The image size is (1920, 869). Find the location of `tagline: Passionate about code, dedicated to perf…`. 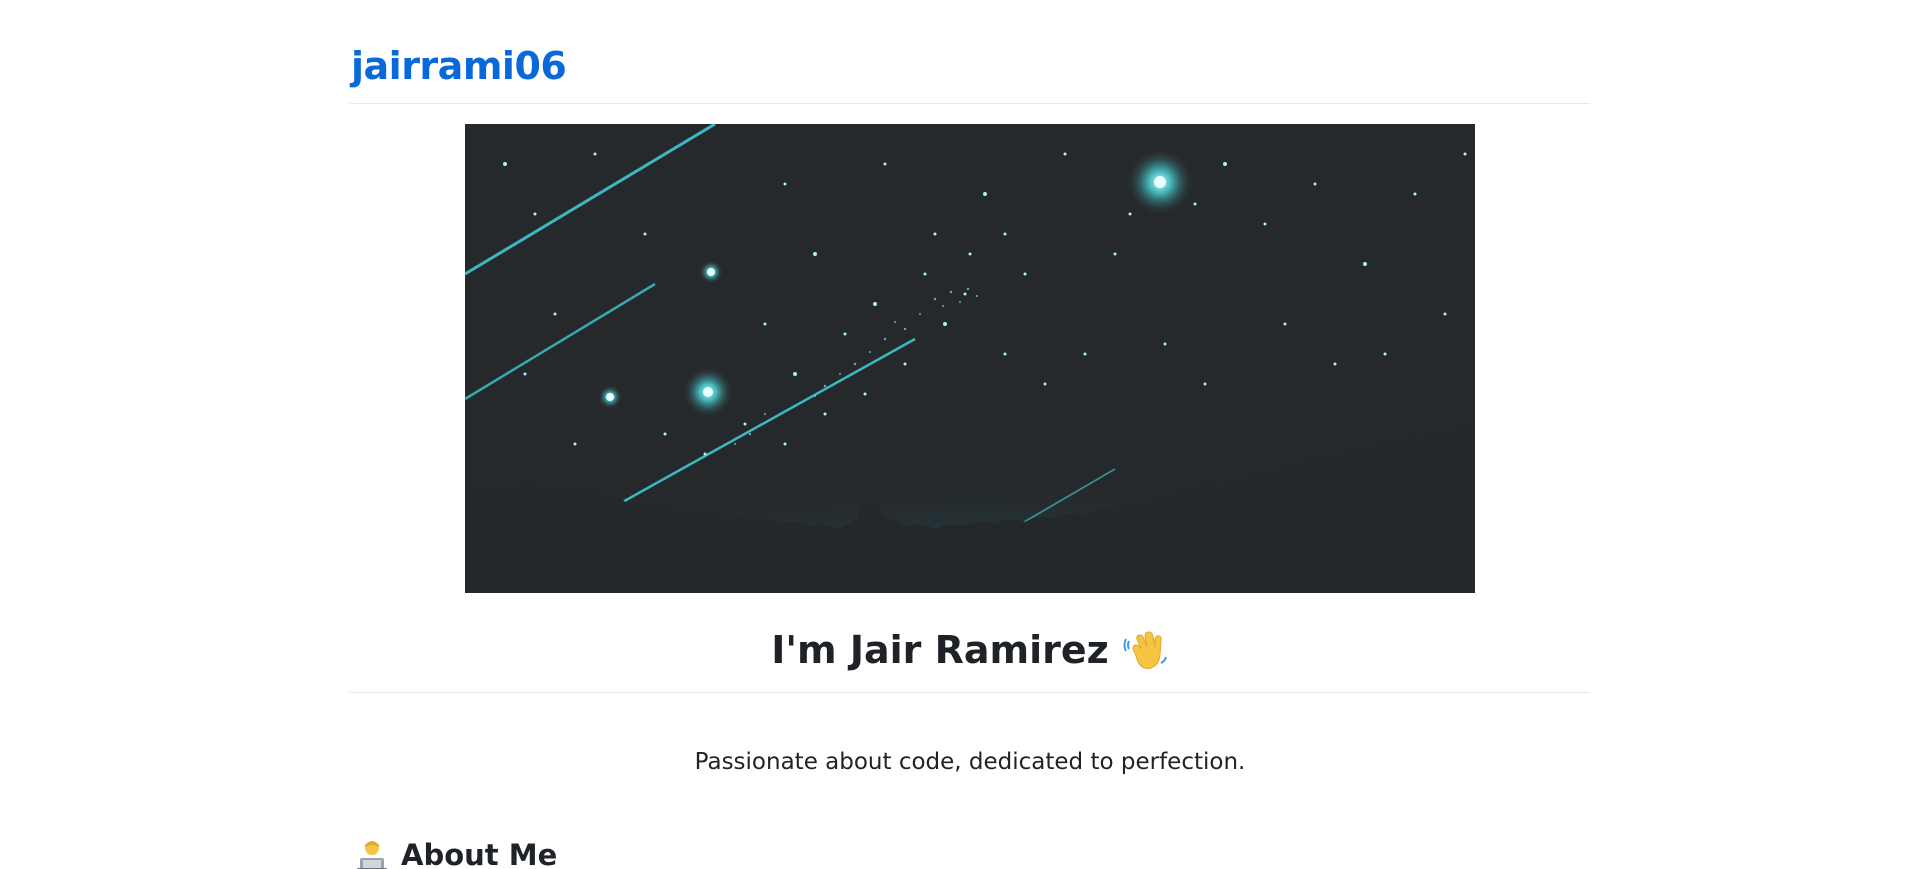

tagline: Passionate about code, dedicated to perf… is located at coordinates (970, 762).